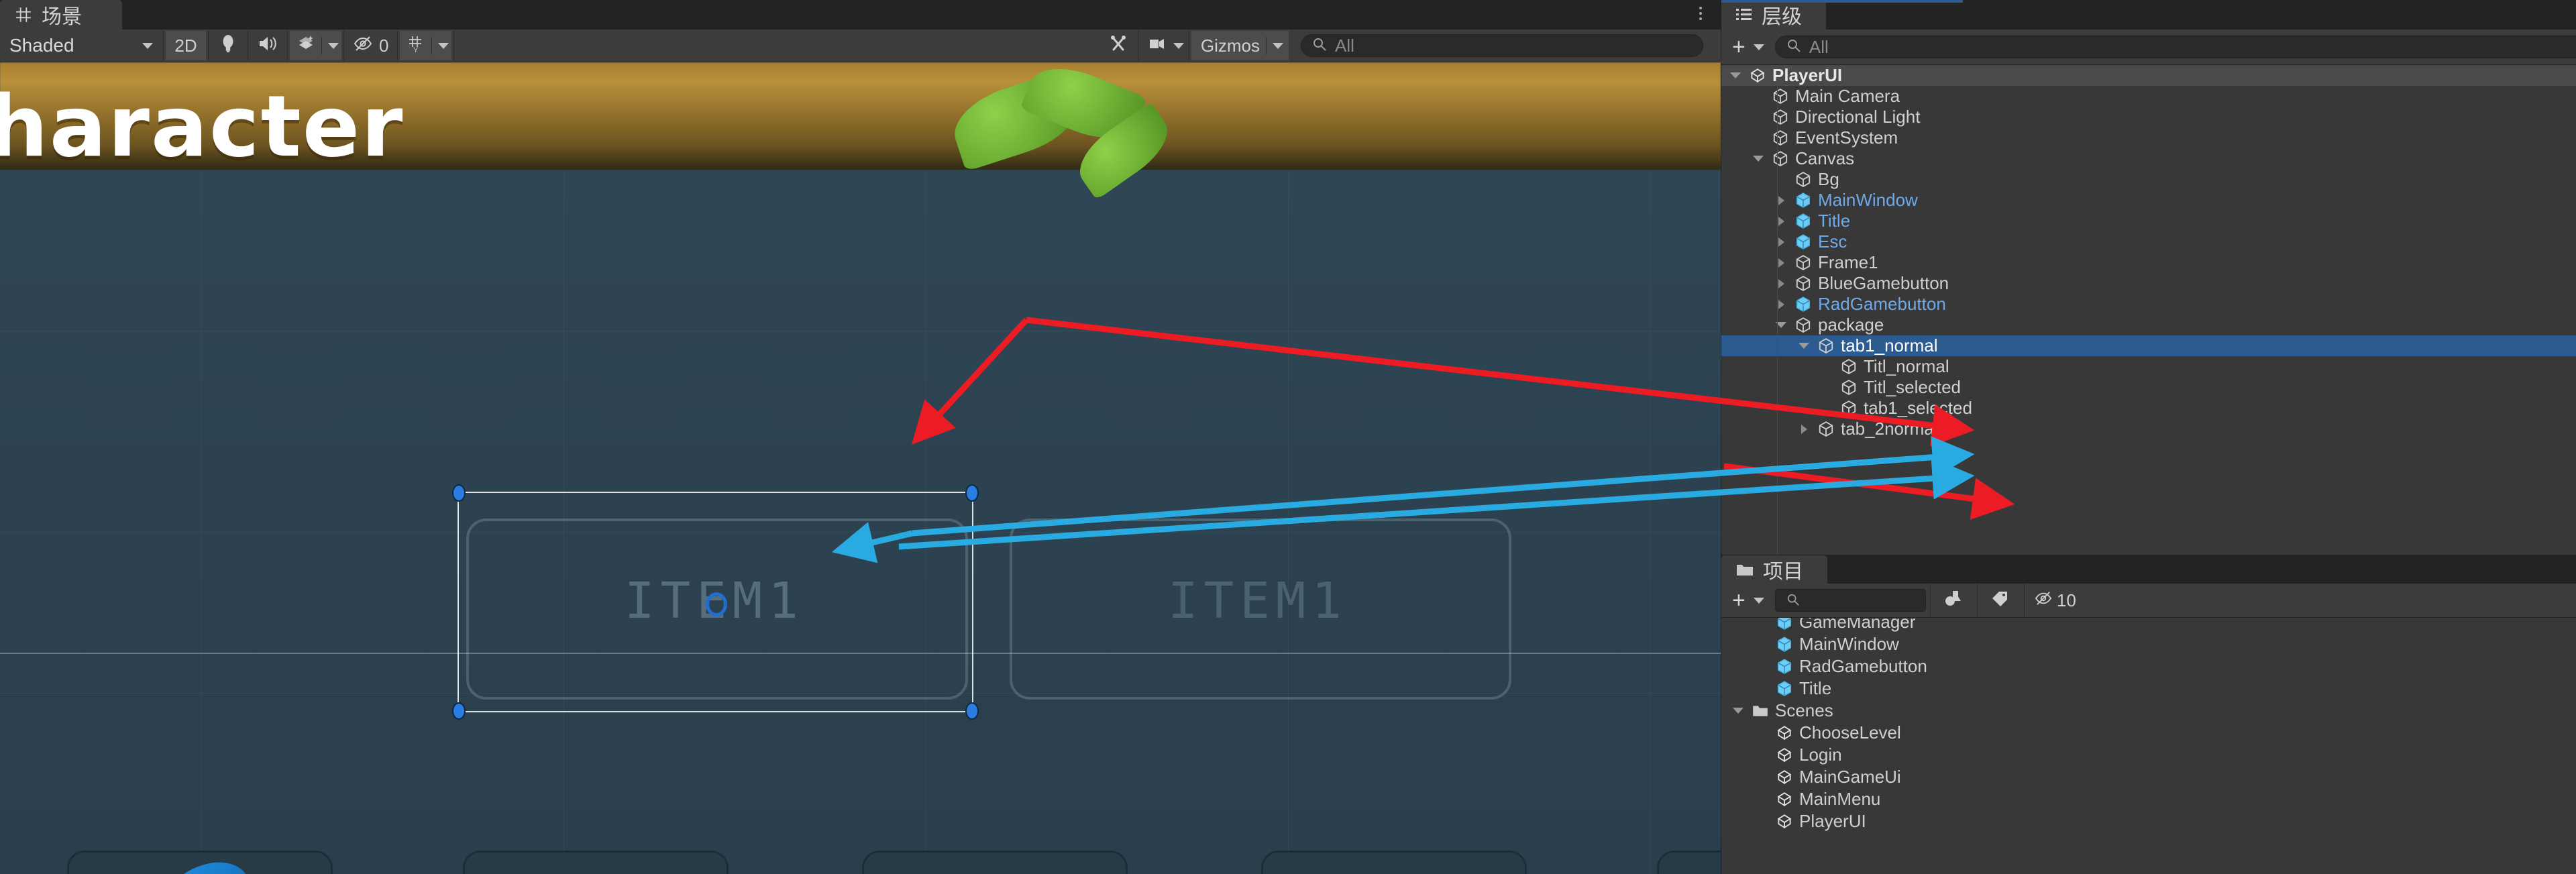 This screenshot has height=874, width=2576. I want to click on selection-handle-tr, so click(972, 493).